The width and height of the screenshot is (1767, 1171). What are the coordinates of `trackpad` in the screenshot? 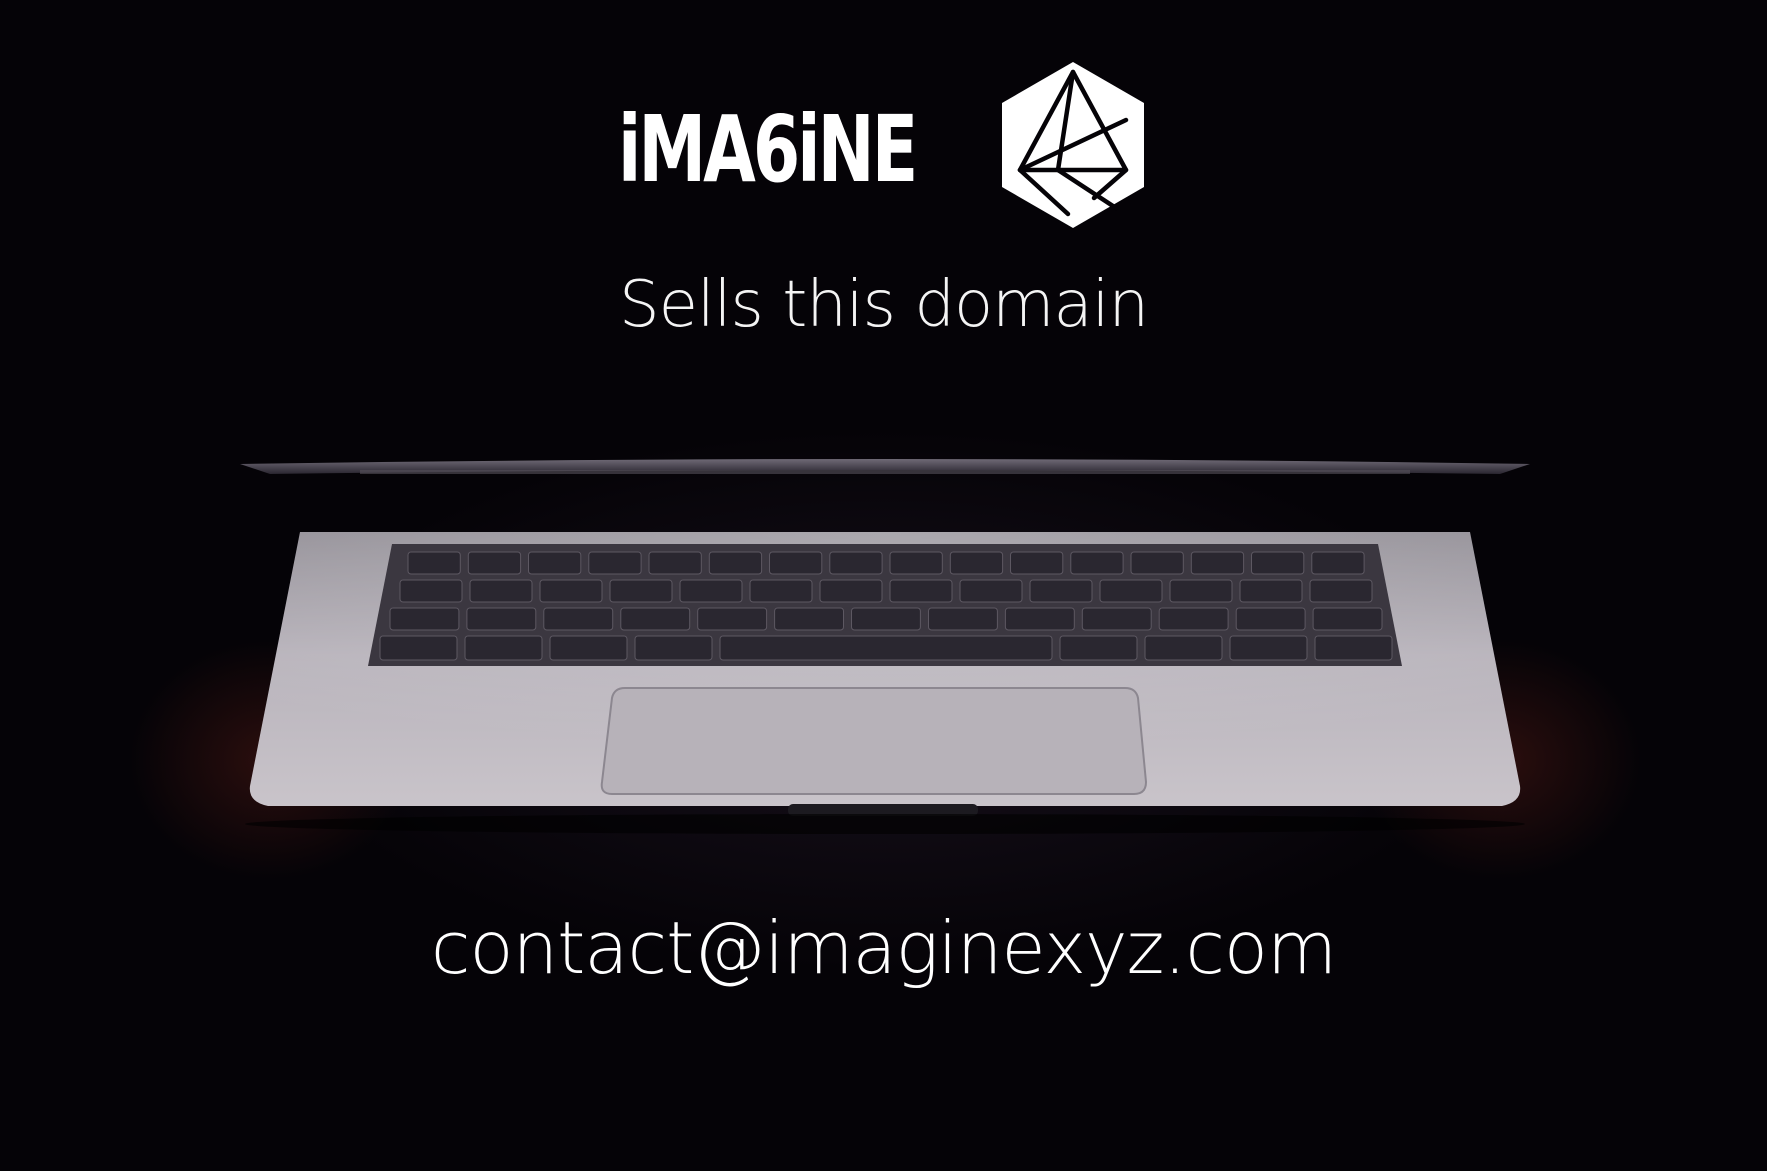 It's located at (874, 741).